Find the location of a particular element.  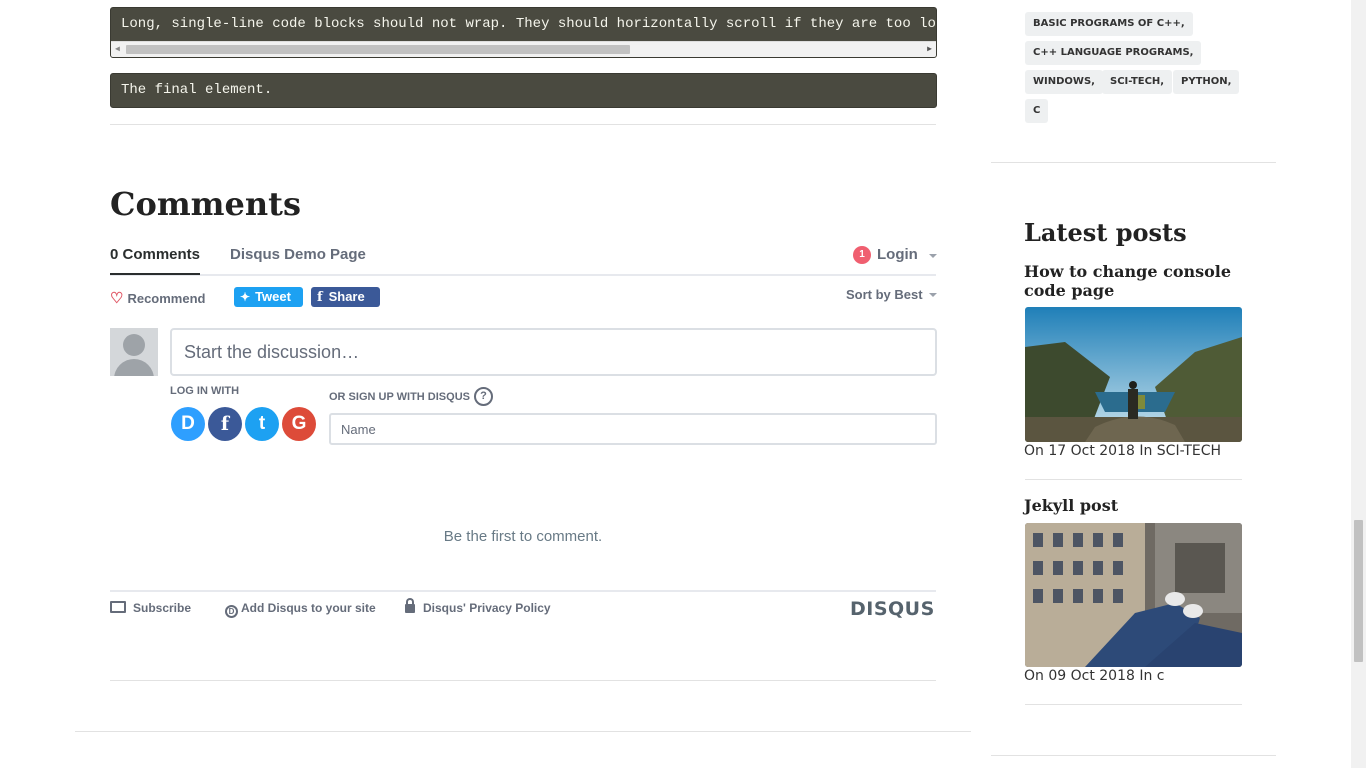

signup-with-label: OR SIGN UP WITH DISQUS is located at coordinates (399, 397).